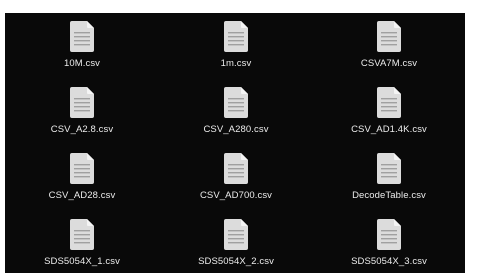  Describe the element at coordinates (236, 119) in the screenshot. I see `file-item: CSV_A280.csv` at that location.